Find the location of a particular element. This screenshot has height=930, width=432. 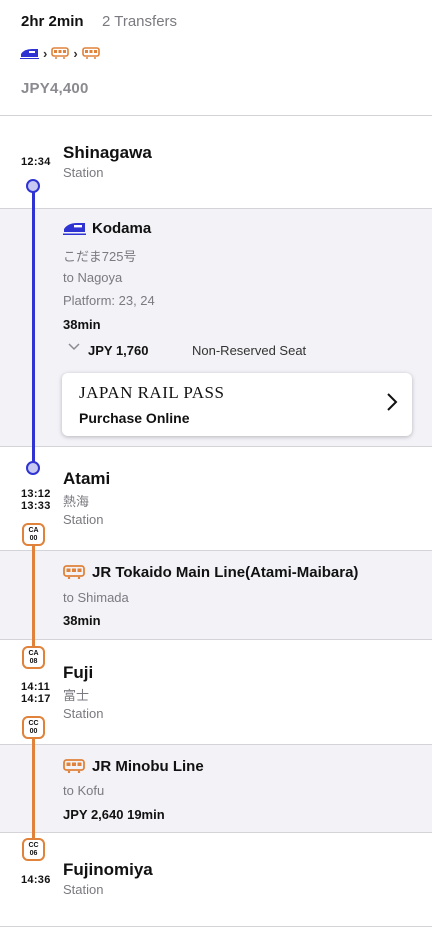

transfer-count: 2 Transfers is located at coordinates (140, 21).